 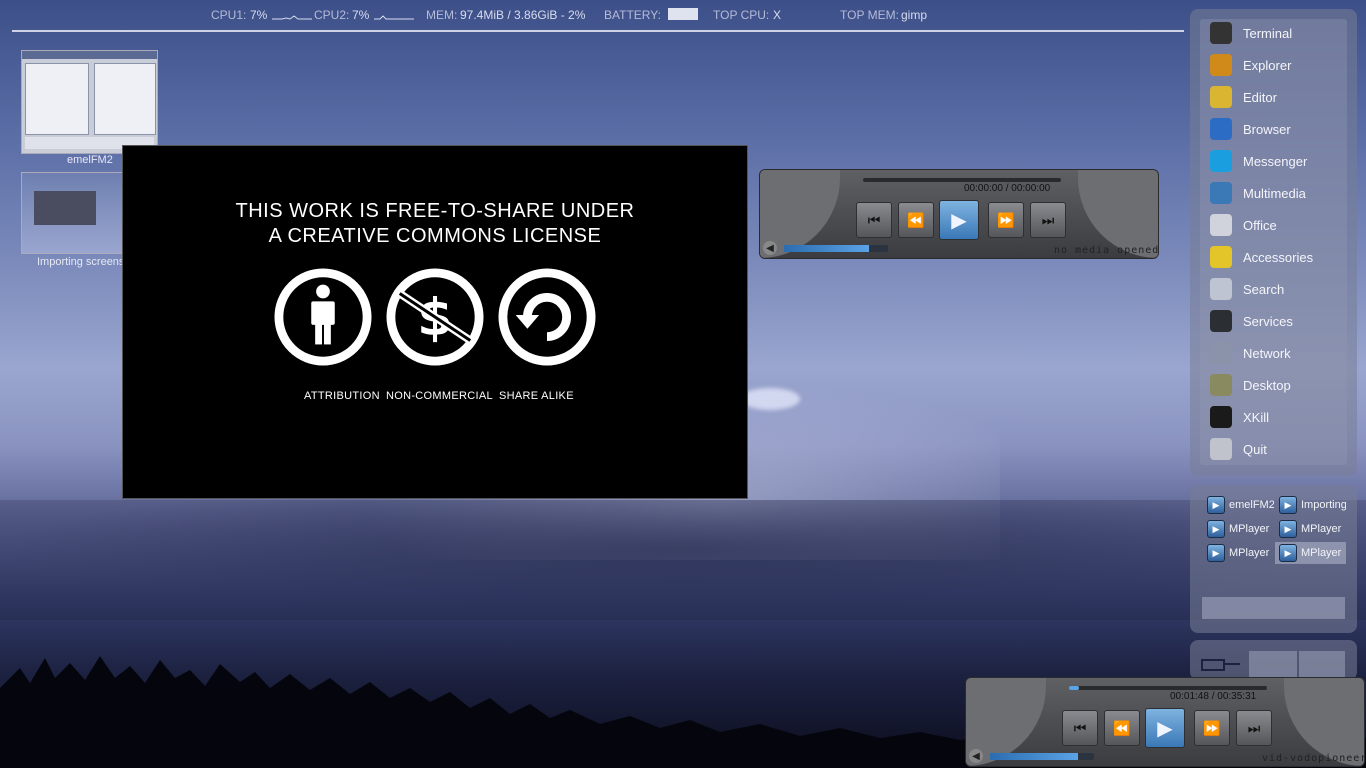 I want to click on office-icon, so click(x=1221, y=225).